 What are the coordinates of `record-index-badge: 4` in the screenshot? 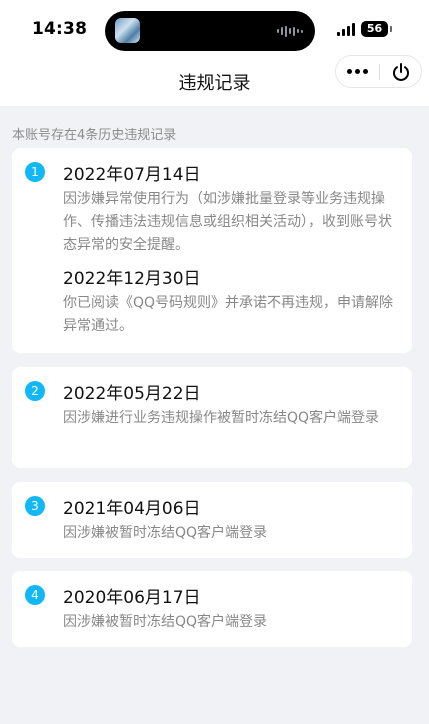 It's located at (35, 595).